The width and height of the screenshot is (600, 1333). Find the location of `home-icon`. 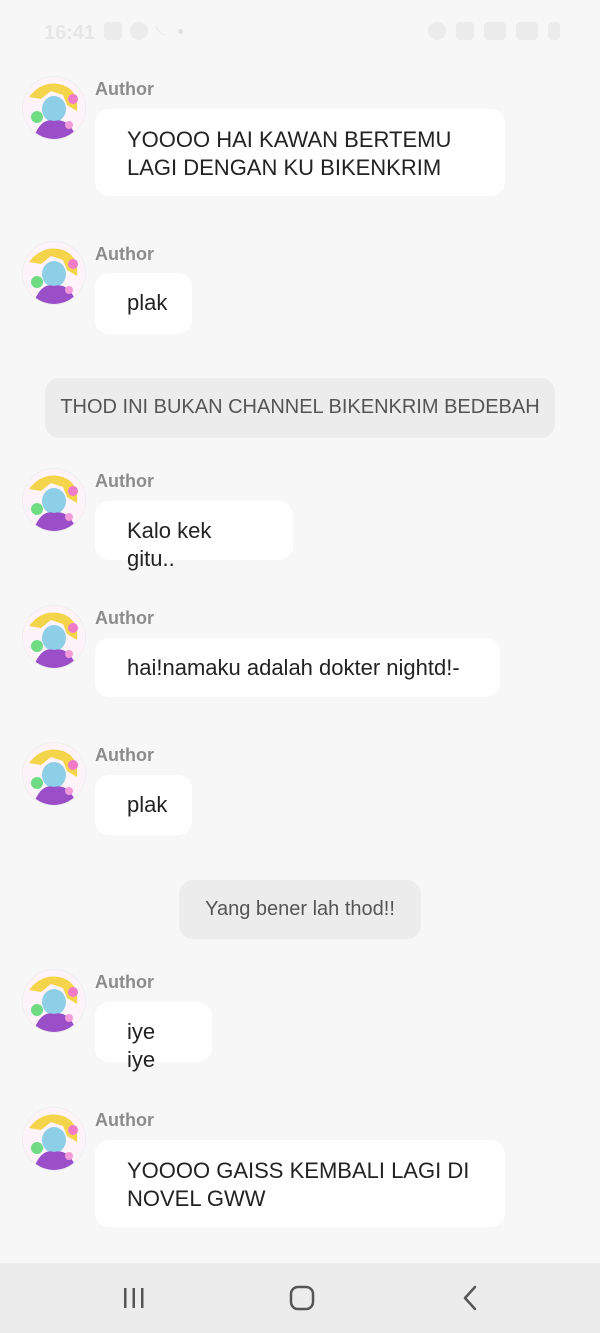

home-icon is located at coordinates (302, 1298).